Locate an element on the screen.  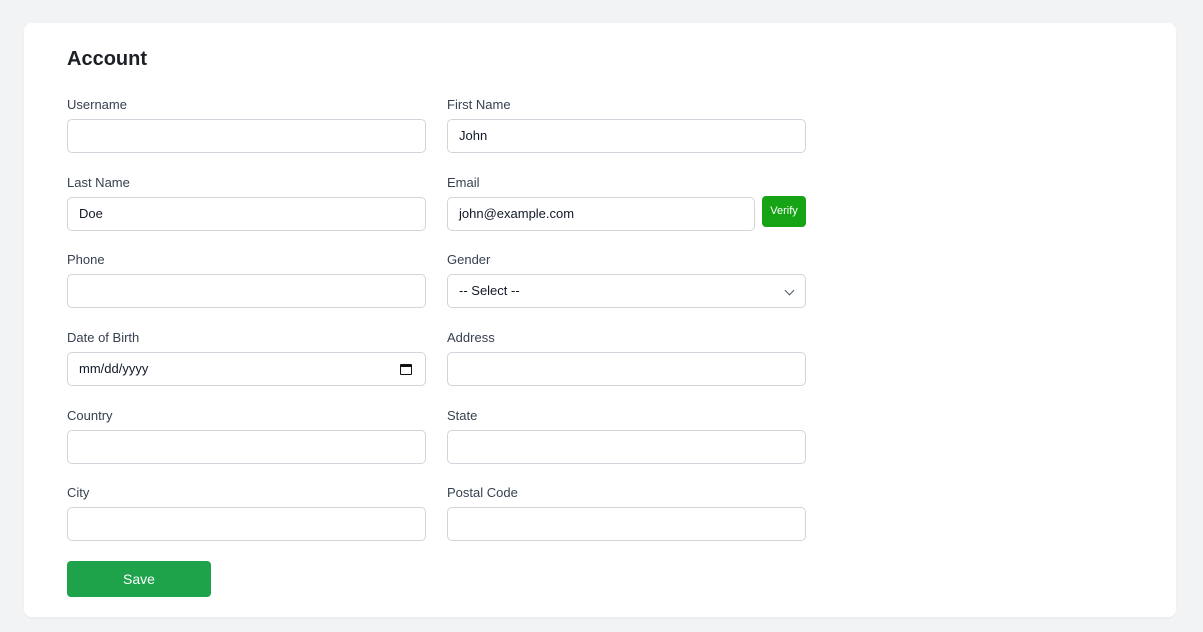
postal-code-group: Postal Code is located at coordinates (626, 513).